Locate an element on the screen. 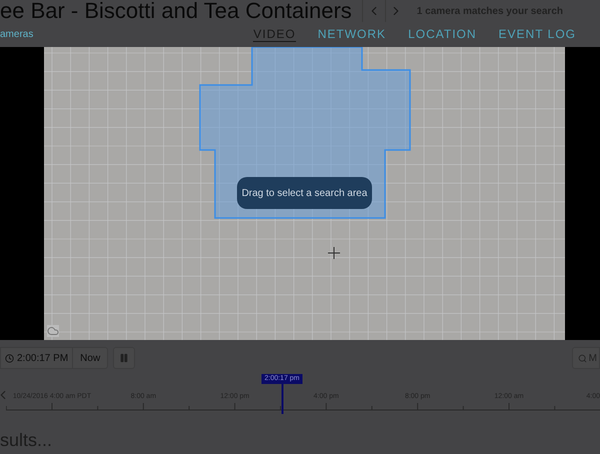  tab: EVENT LOG is located at coordinates (537, 34).